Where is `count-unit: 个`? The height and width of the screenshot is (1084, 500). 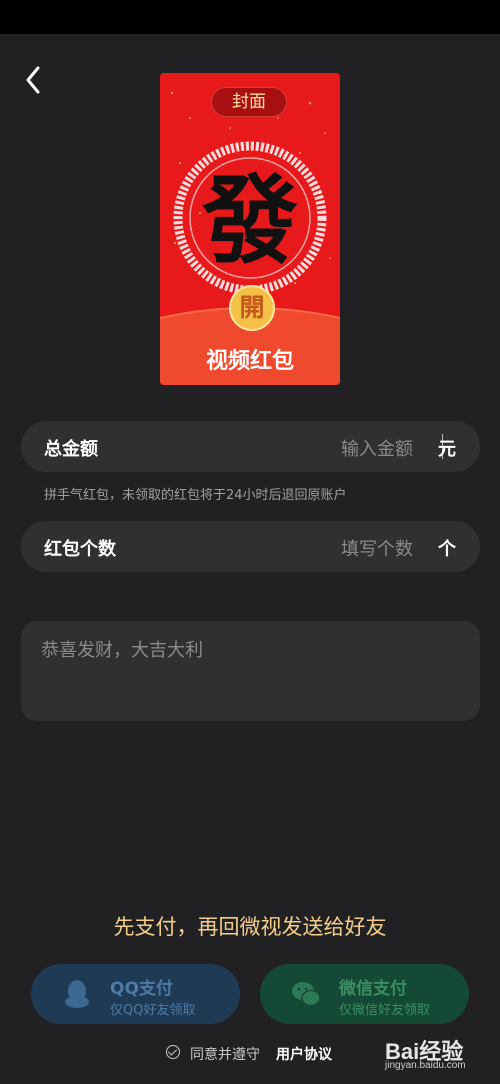
count-unit: 个 is located at coordinates (447, 549).